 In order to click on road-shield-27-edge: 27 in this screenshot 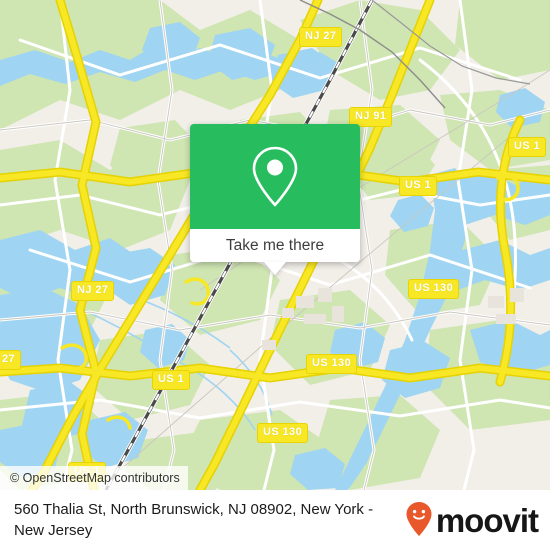, I will do `click(11, 360)`.